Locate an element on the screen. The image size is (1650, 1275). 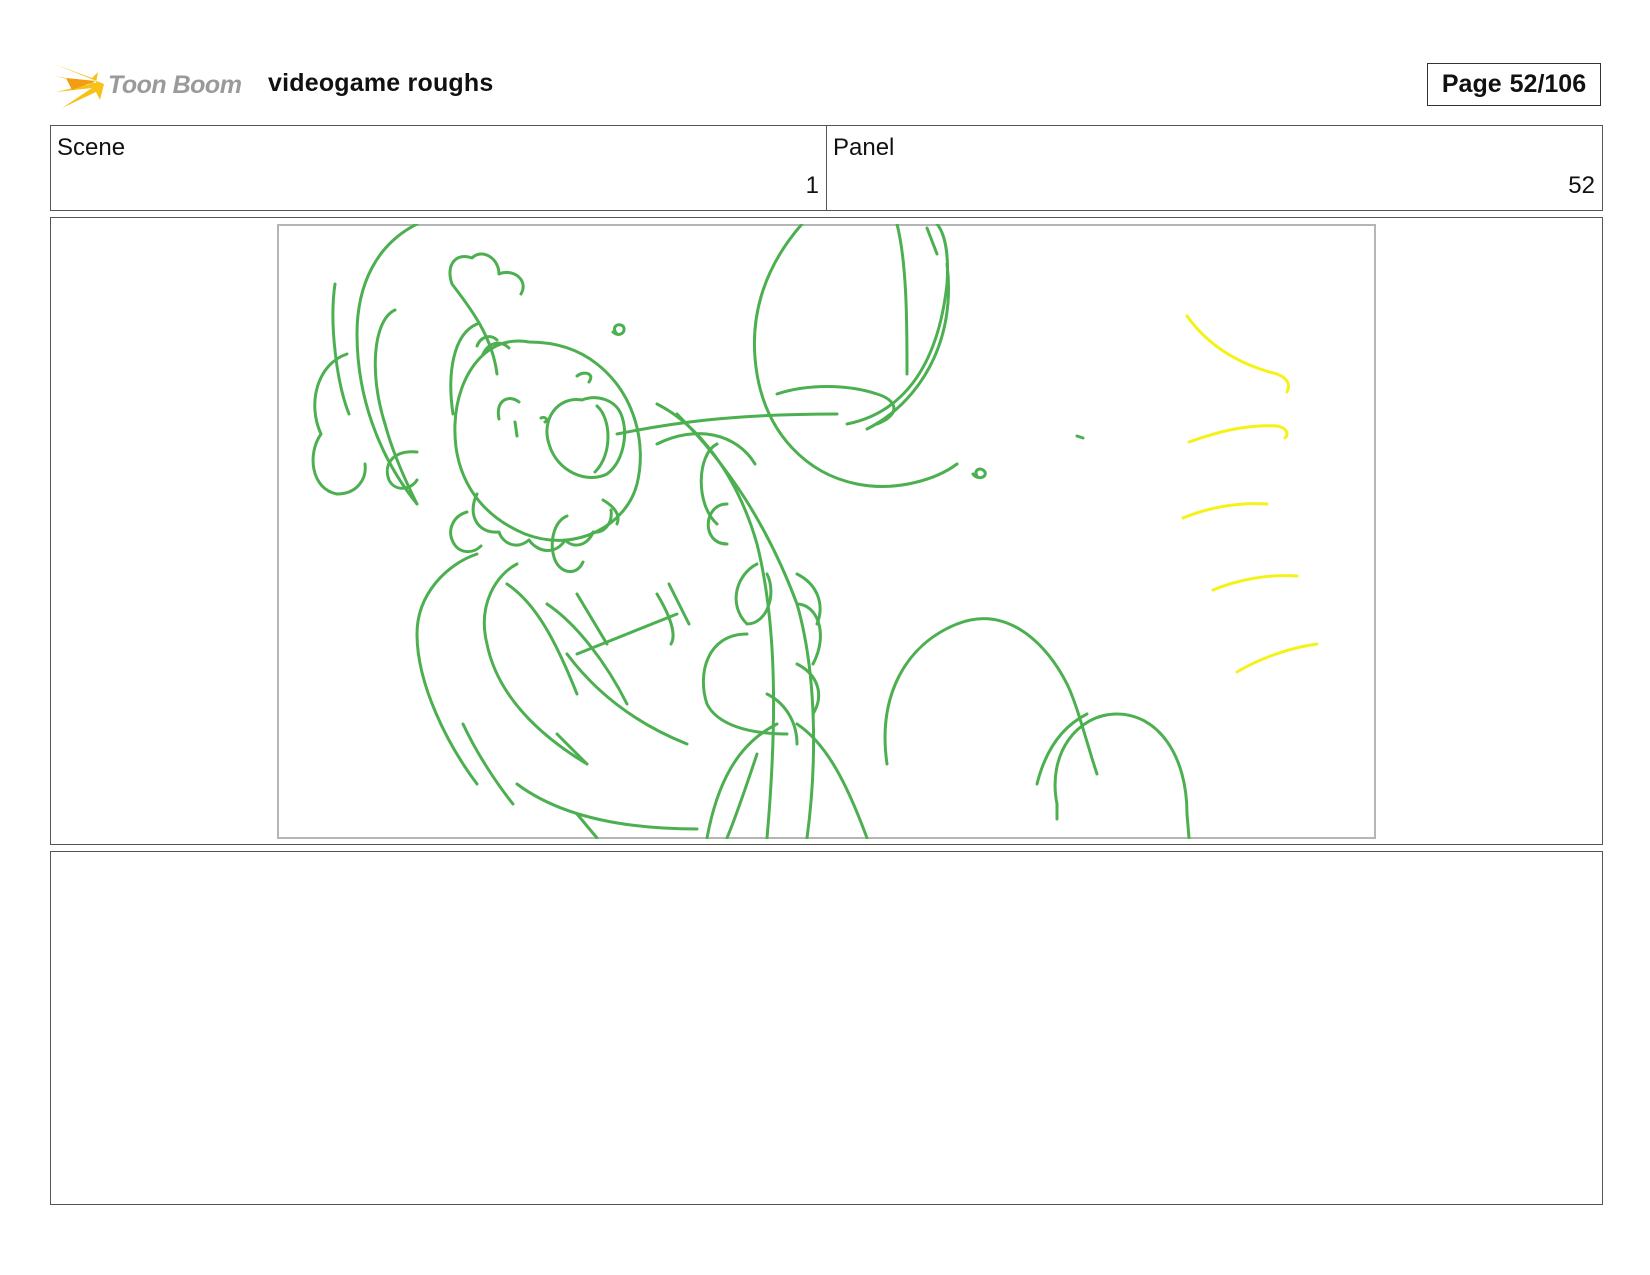
panel-label: Panel is located at coordinates (864, 147).